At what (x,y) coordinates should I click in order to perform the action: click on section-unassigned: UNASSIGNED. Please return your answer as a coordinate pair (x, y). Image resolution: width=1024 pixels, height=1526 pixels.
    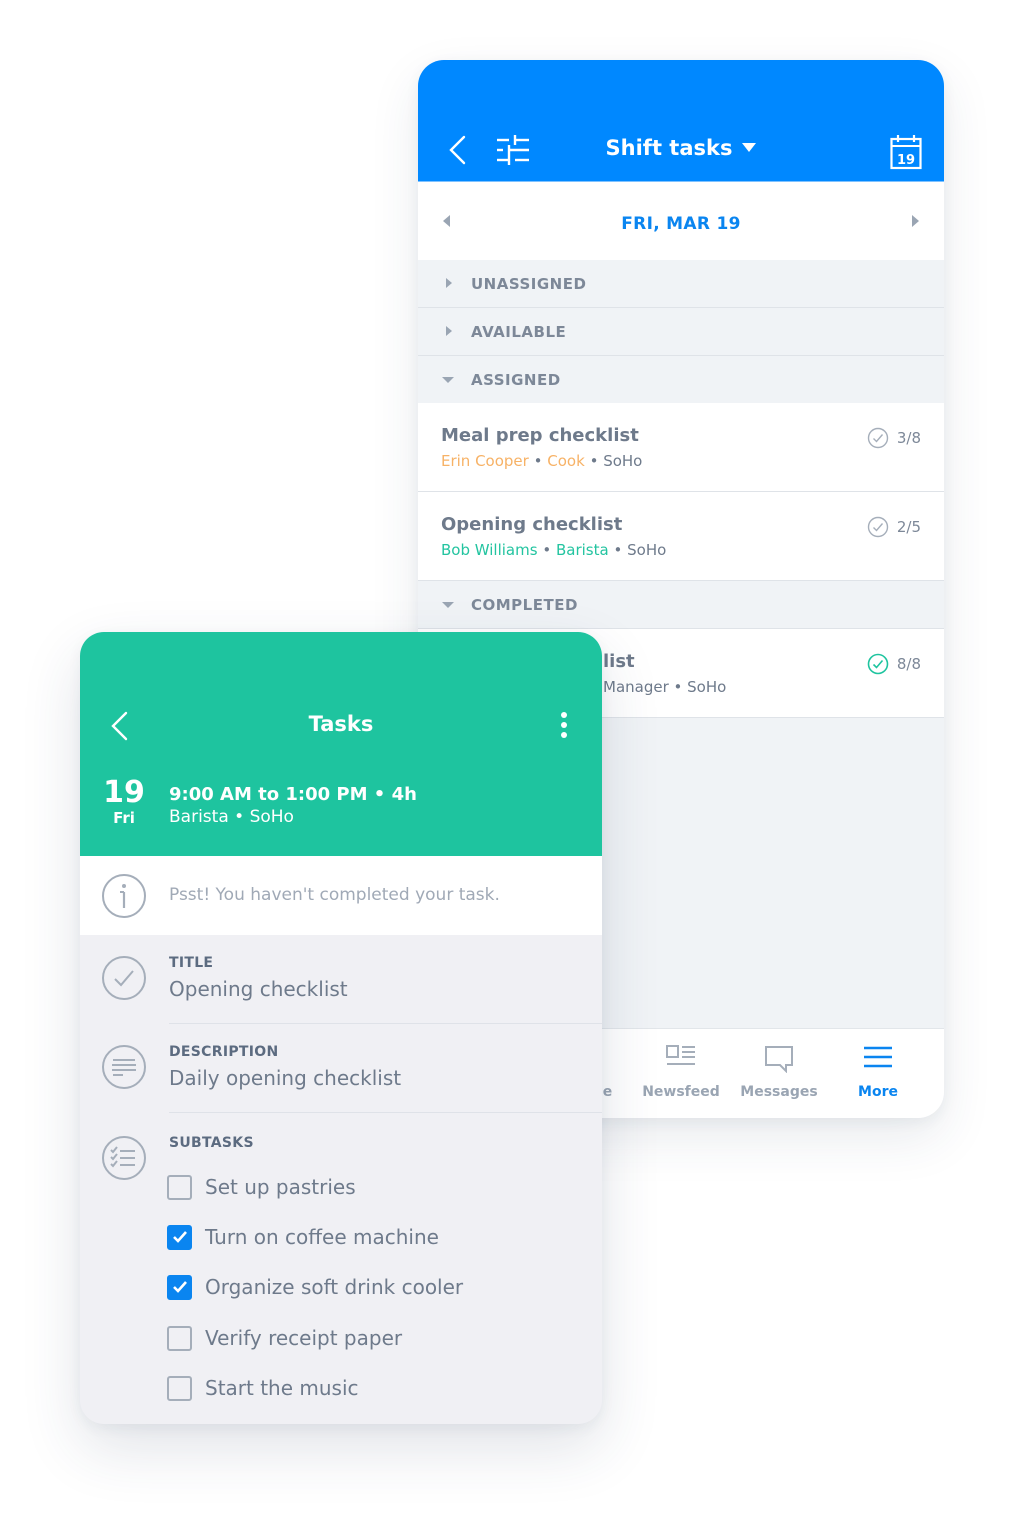
    Looking at the image, I should click on (681, 284).